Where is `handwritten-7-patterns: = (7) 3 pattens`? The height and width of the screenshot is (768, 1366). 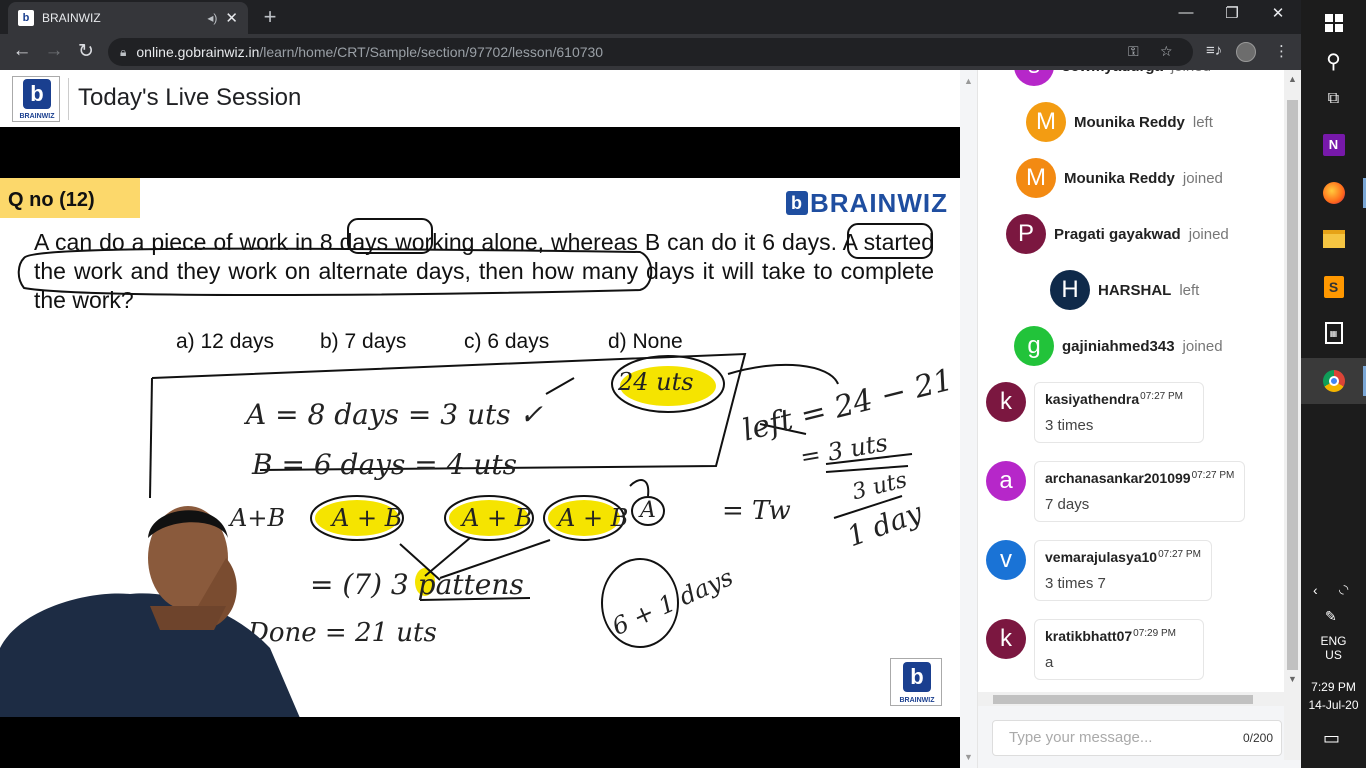
handwritten-7-patterns: = (7) 3 pattens is located at coordinates (417, 584).